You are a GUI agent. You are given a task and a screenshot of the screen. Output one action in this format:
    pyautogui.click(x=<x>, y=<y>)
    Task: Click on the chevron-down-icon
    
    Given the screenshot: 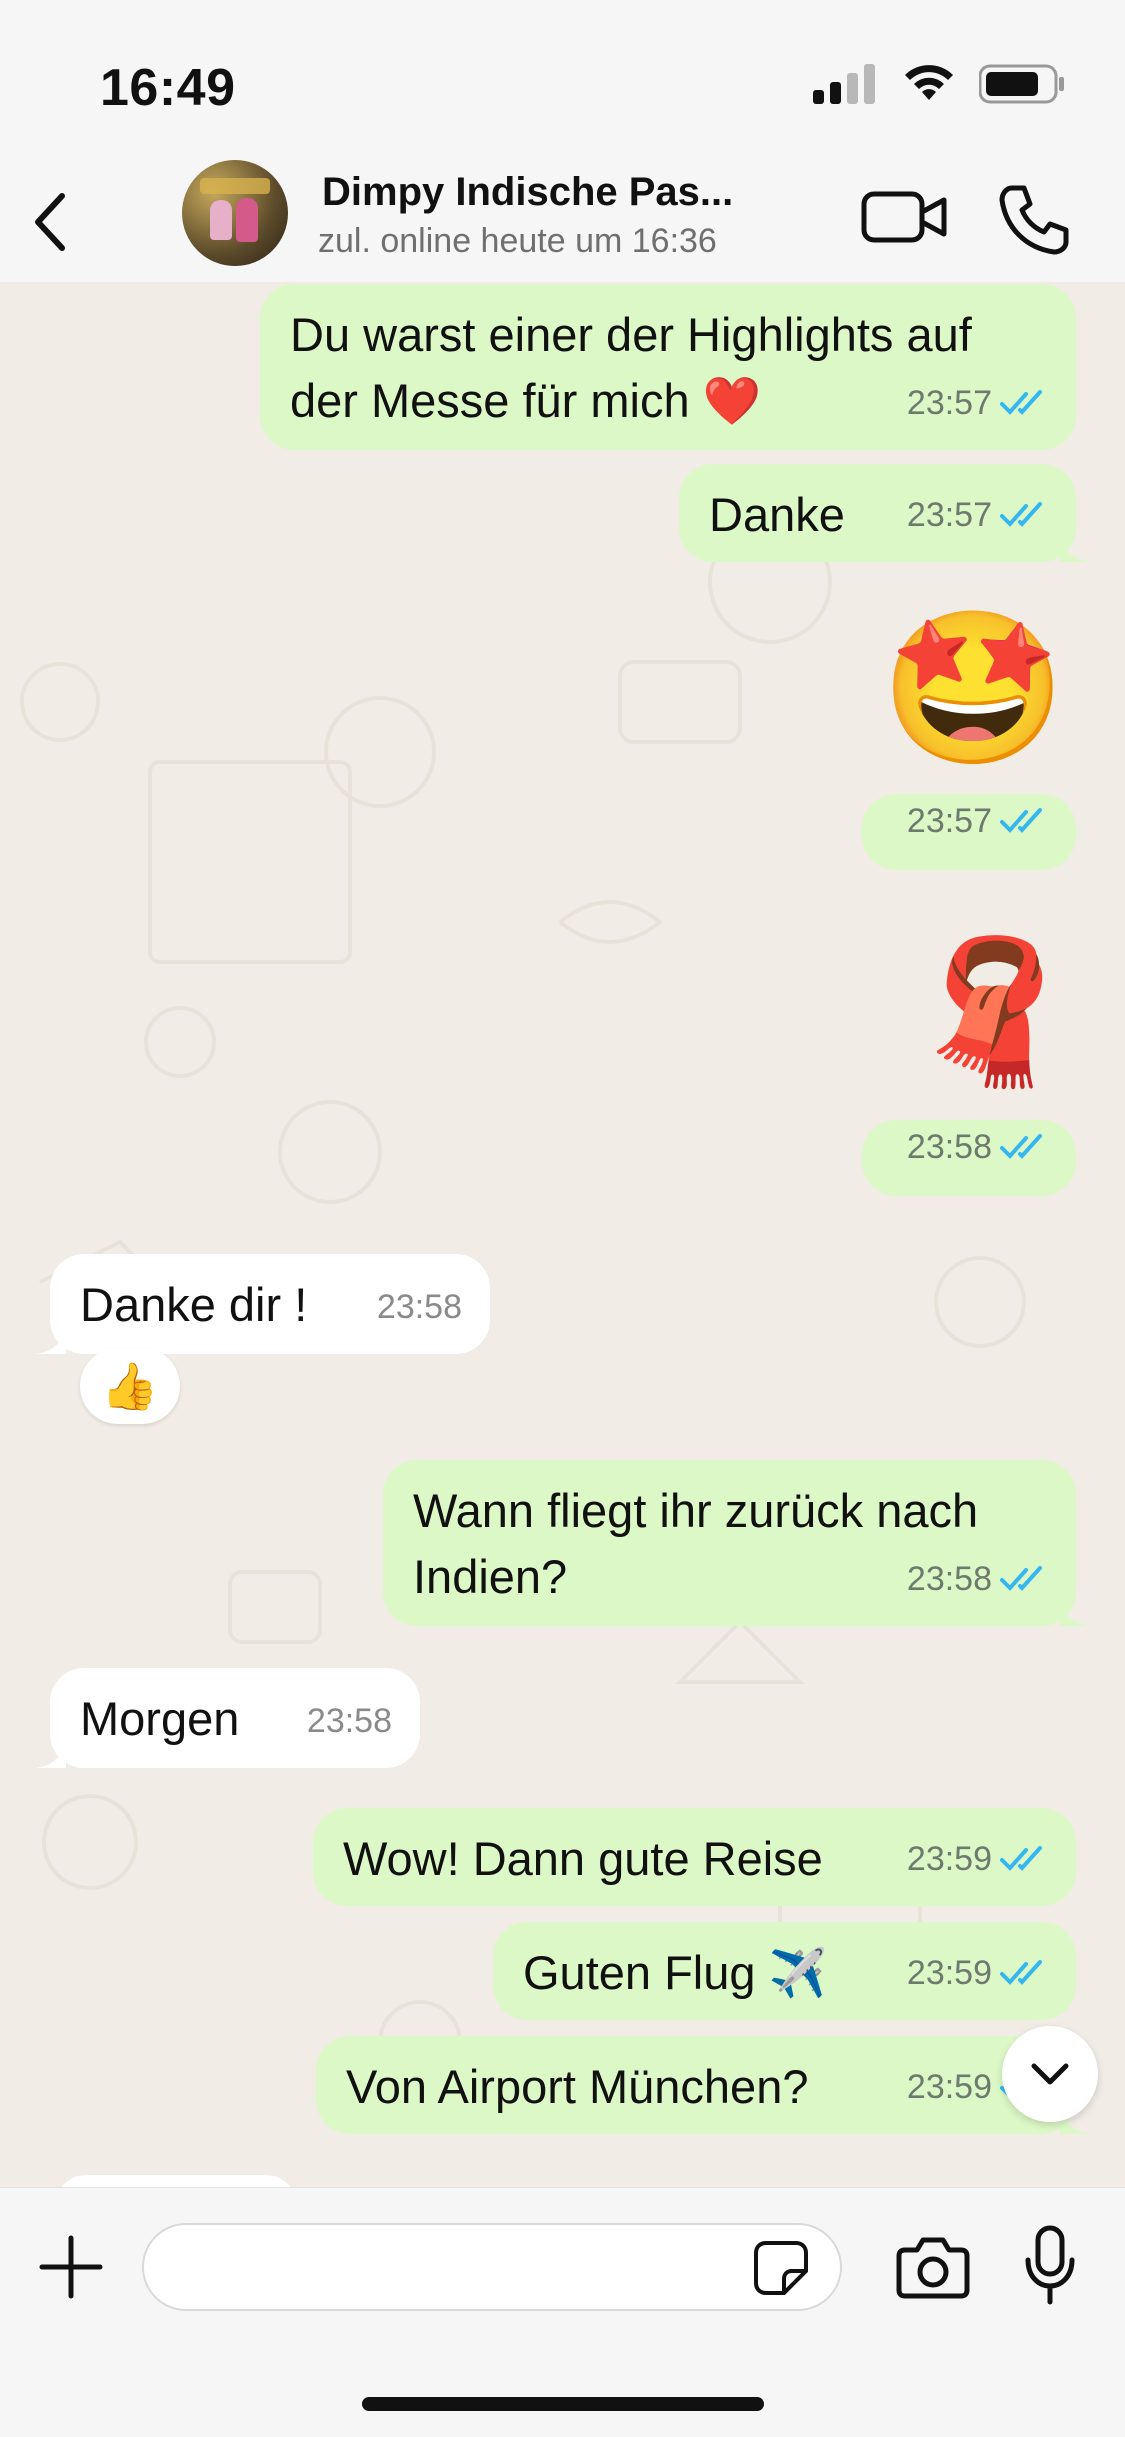 What is the action you would take?
    pyautogui.click(x=1050, y=2074)
    